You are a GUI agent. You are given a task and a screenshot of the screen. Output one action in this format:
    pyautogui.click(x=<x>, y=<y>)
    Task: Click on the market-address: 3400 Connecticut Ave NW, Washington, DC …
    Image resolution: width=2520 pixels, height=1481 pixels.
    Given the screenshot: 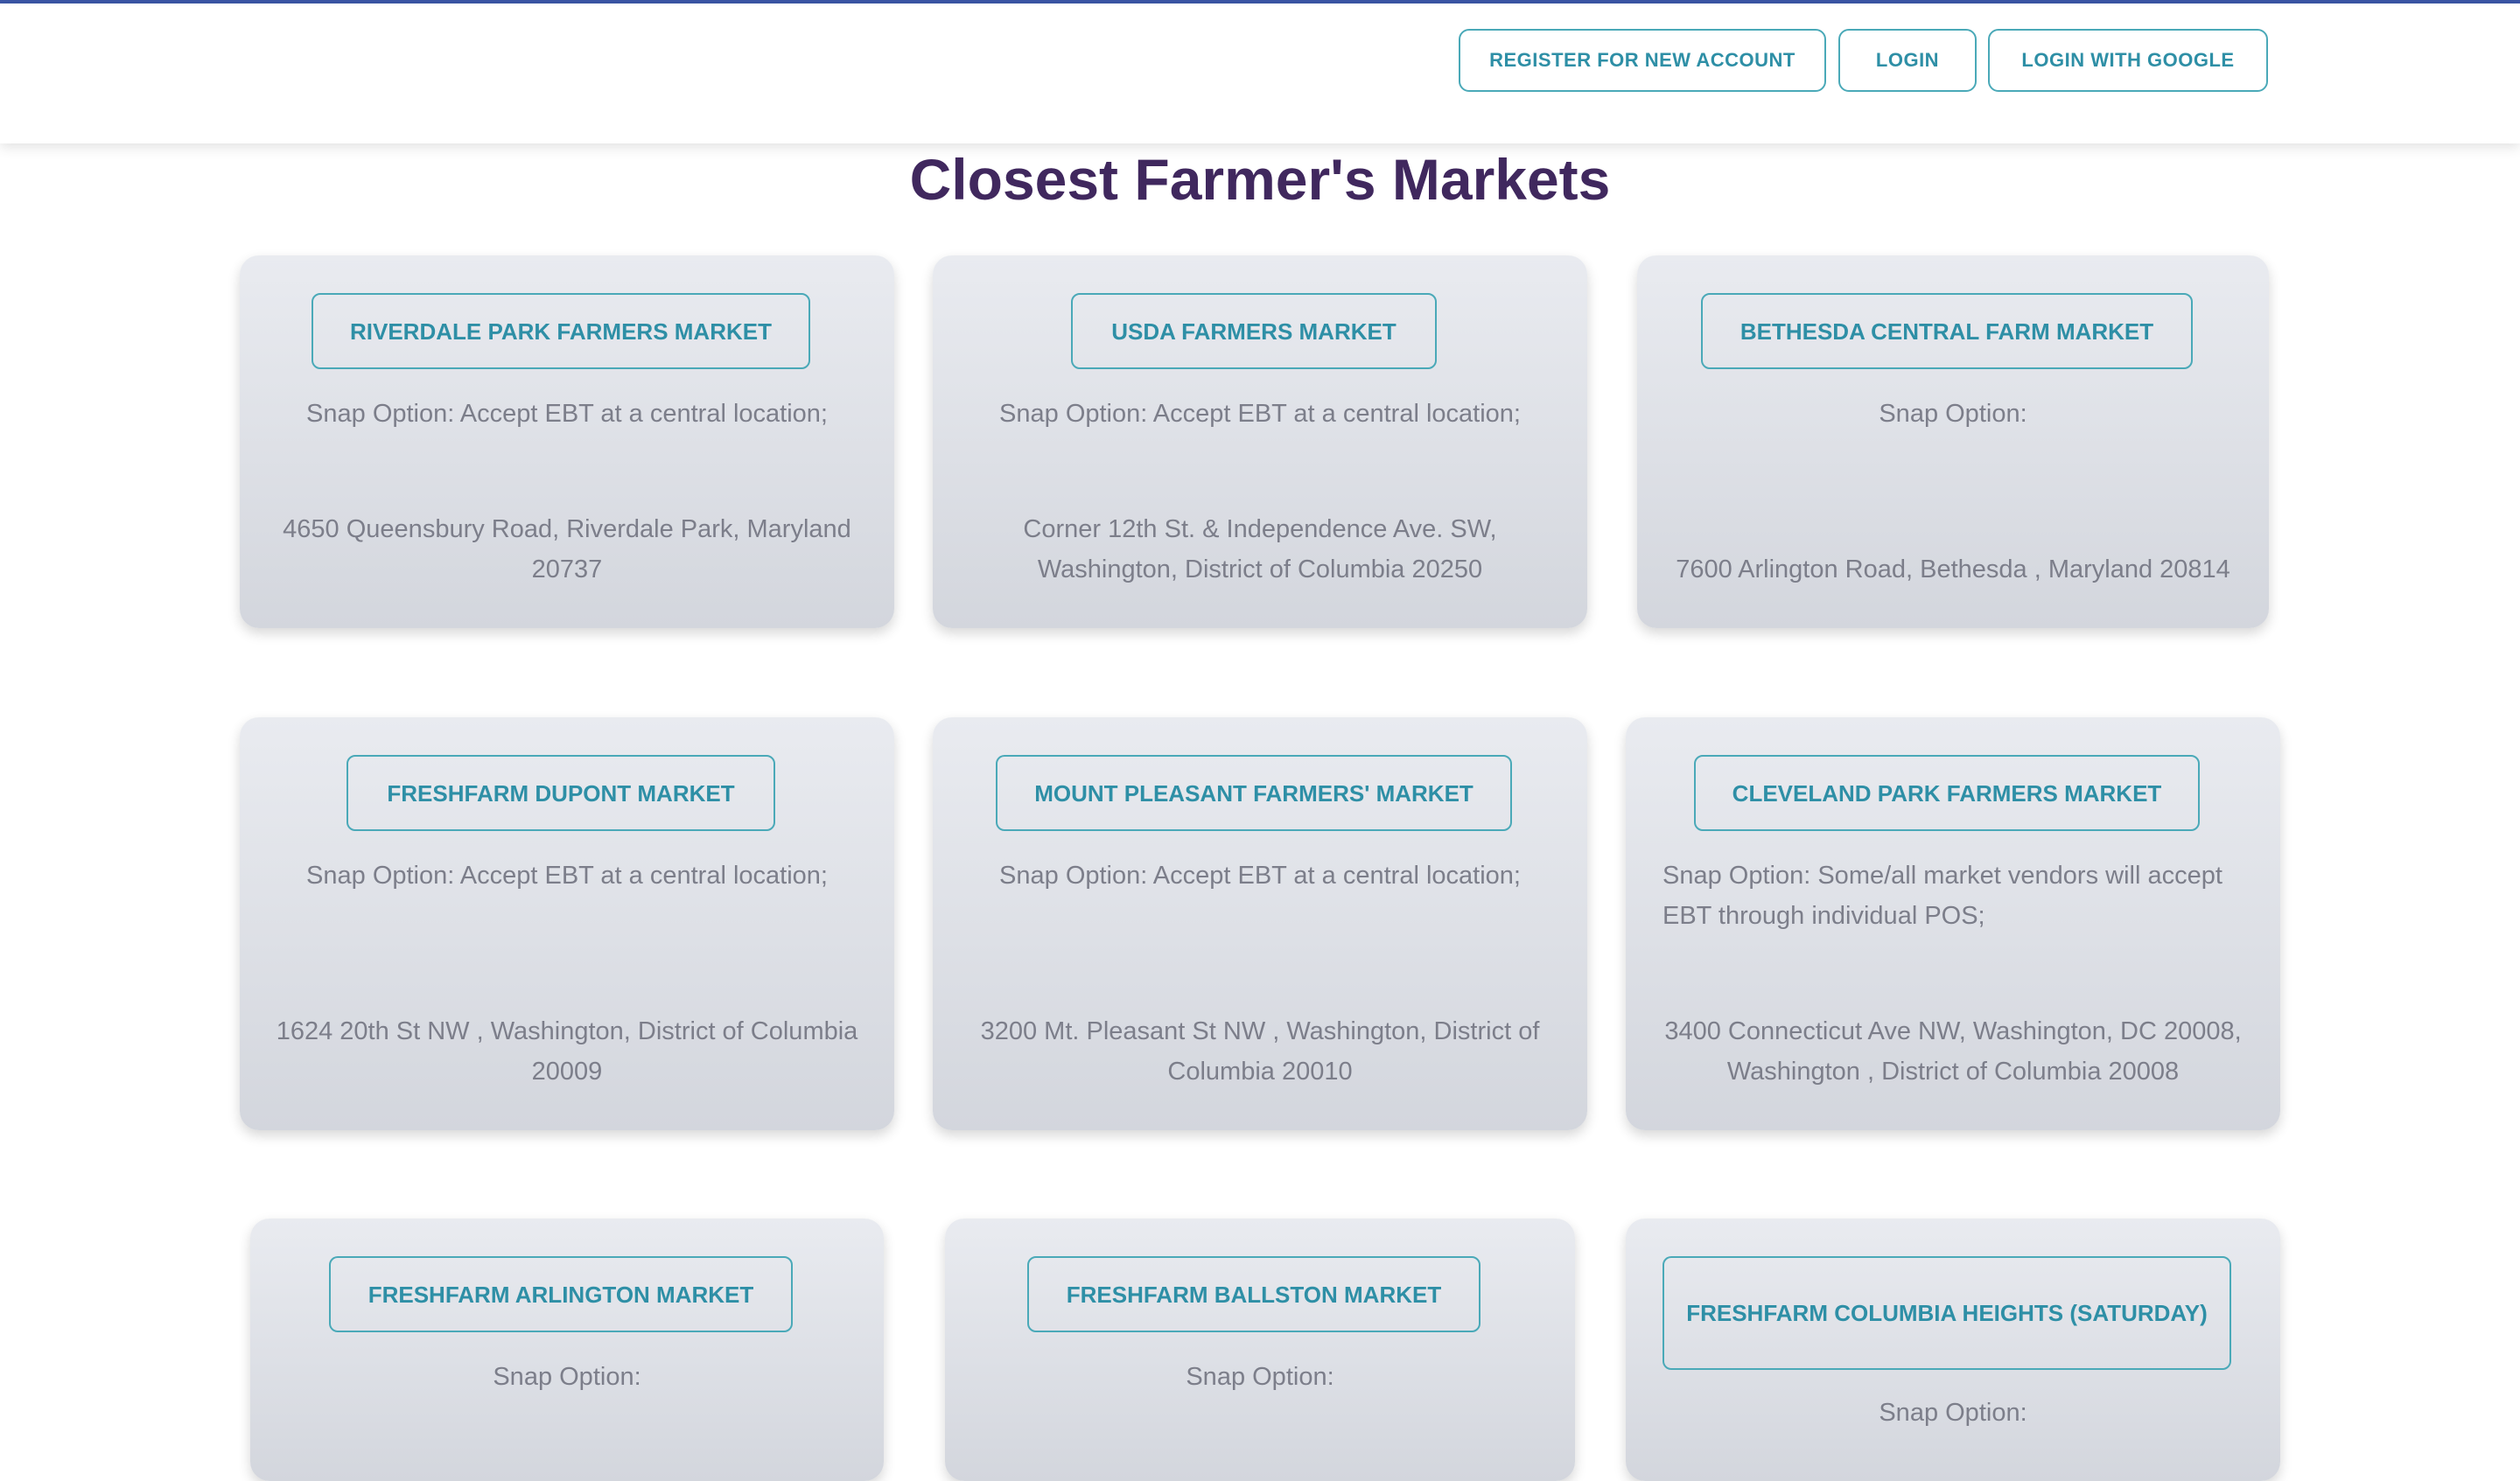 What is the action you would take?
    pyautogui.click(x=1953, y=1051)
    